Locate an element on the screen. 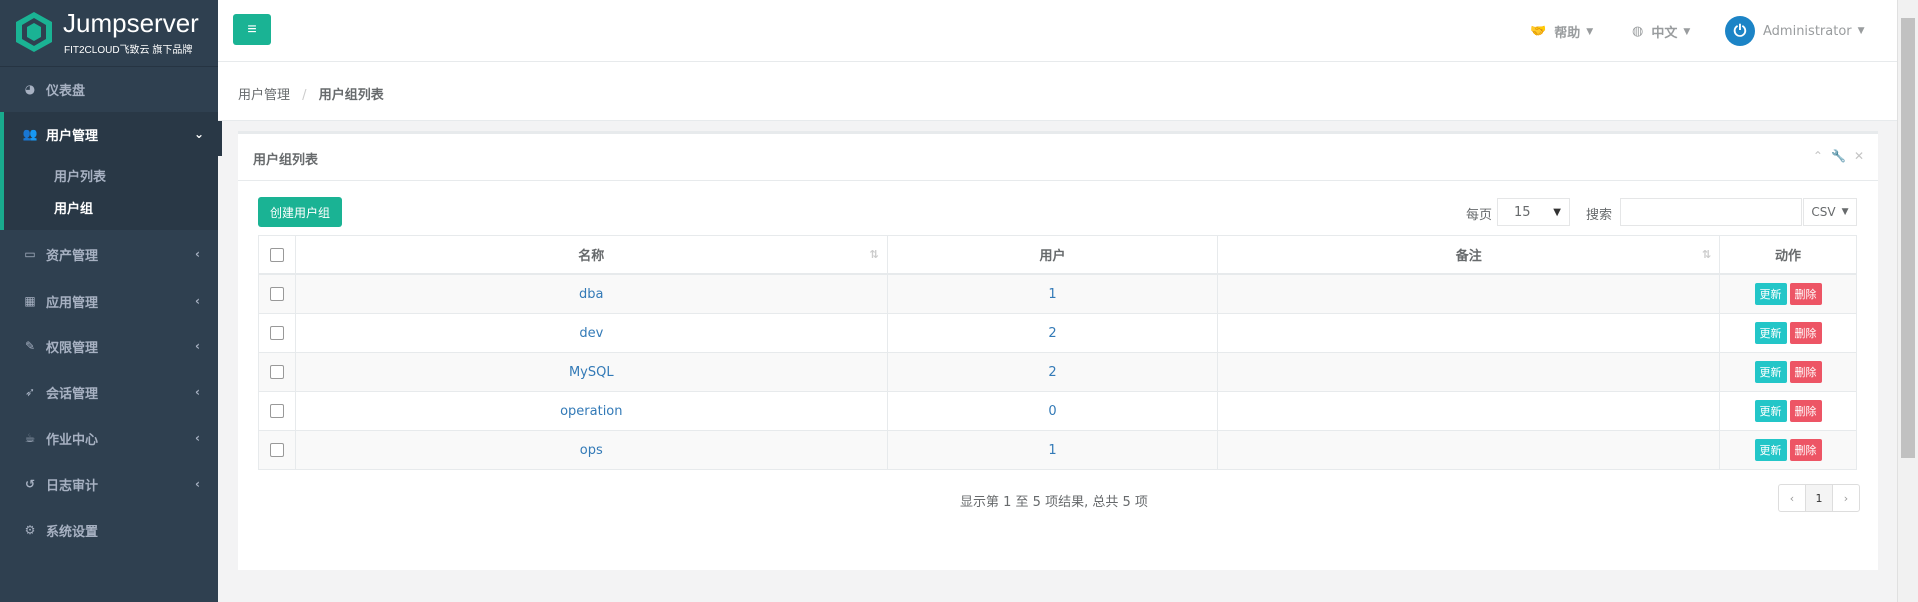  search-label: 搜索 is located at coordinates (1599, 215).